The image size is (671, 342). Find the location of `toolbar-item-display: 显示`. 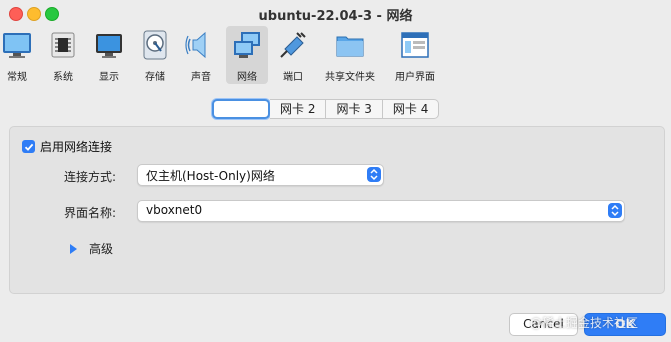

toolbar-item-display: 显示 is located at coordinates (109, 55).